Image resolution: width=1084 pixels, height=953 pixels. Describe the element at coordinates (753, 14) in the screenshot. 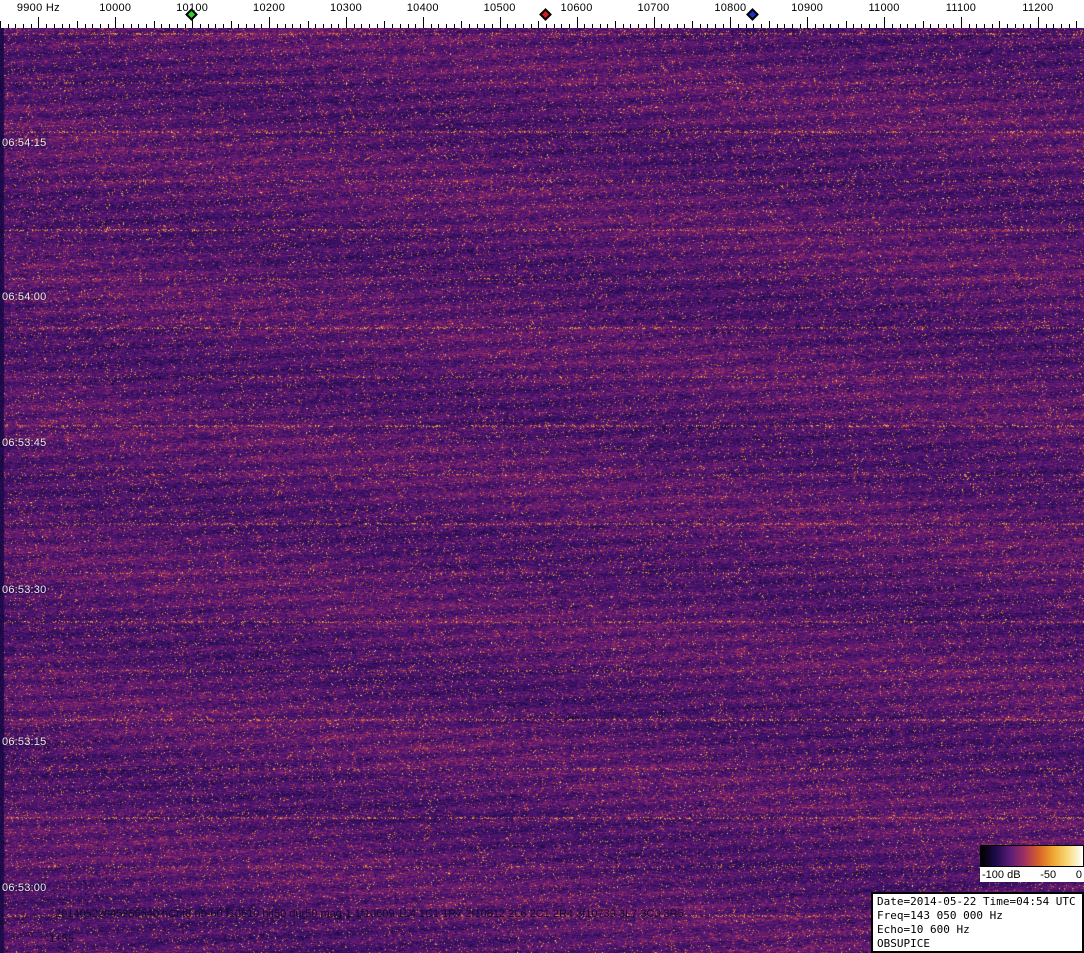

I see `blue-marker-icon` at that location.